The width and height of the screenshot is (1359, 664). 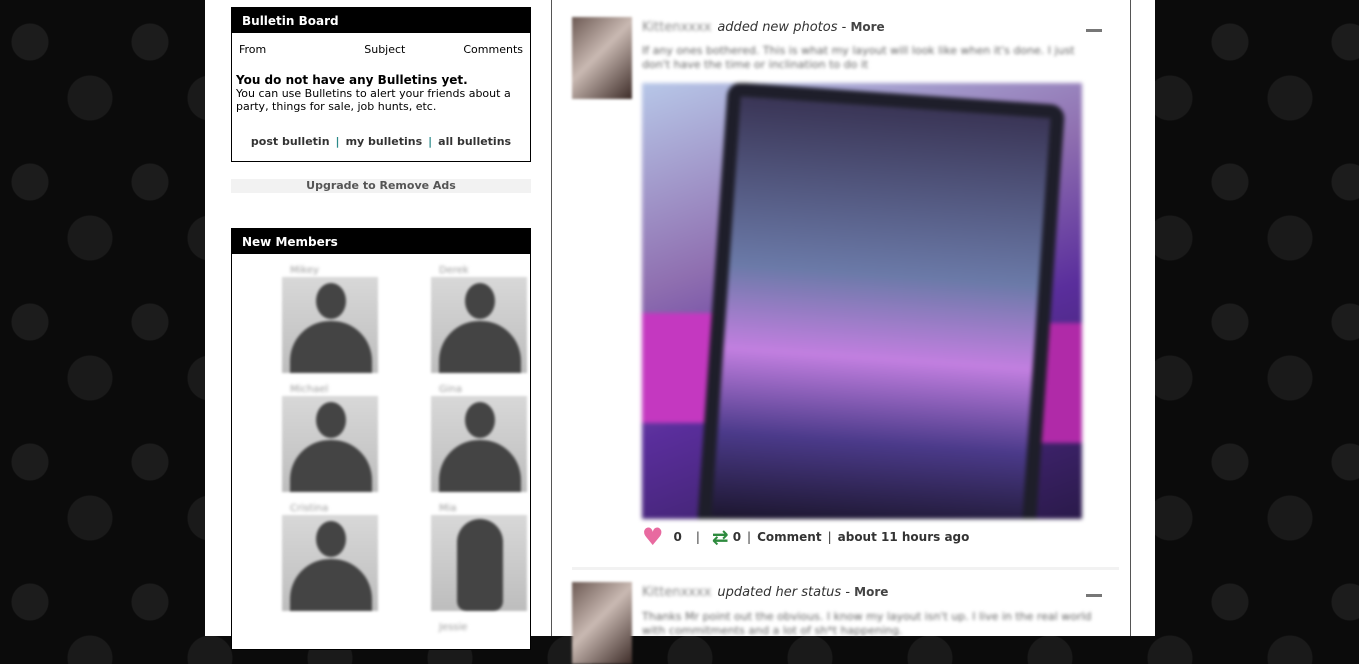 I want to click on member-name: Mia, so click(x=480, y=509).